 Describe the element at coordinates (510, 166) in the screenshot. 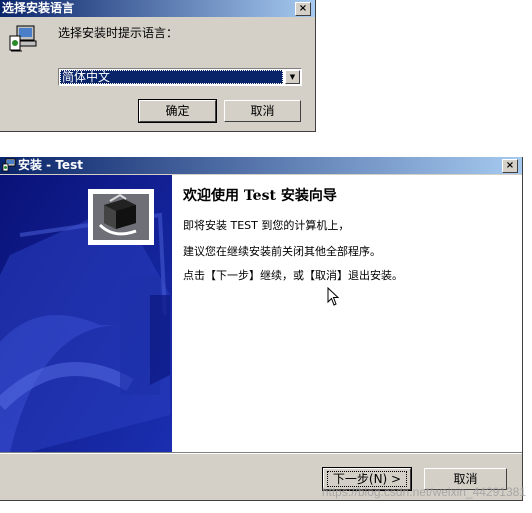

I see `wizard-close-button: ×` at that location.